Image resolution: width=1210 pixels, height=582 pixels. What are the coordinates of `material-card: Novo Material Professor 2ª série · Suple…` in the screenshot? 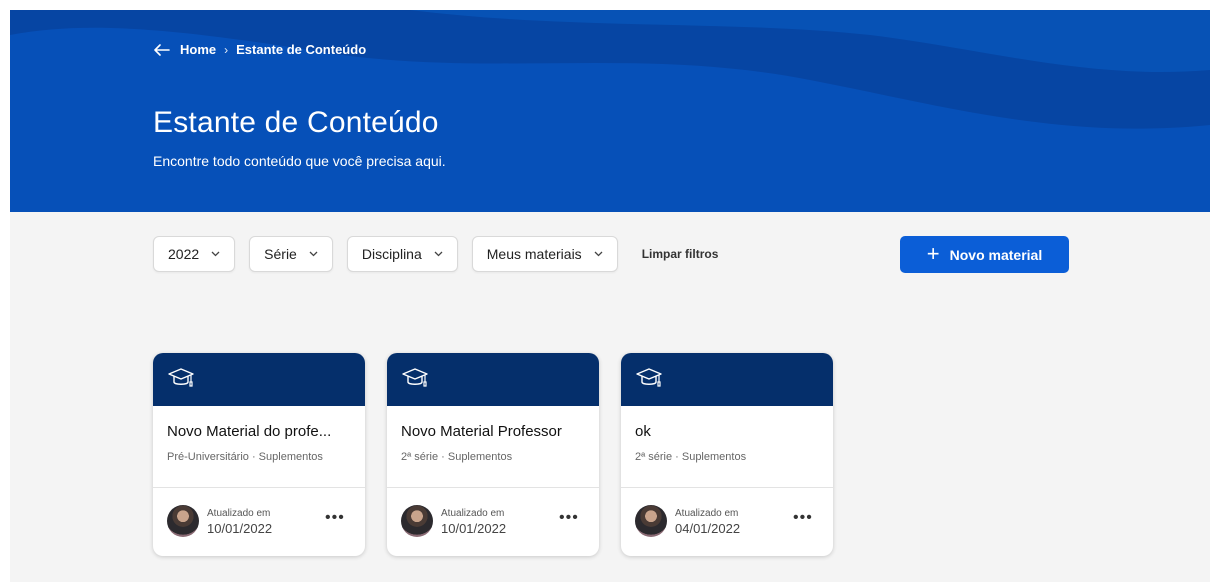 It's located at (493, 454).